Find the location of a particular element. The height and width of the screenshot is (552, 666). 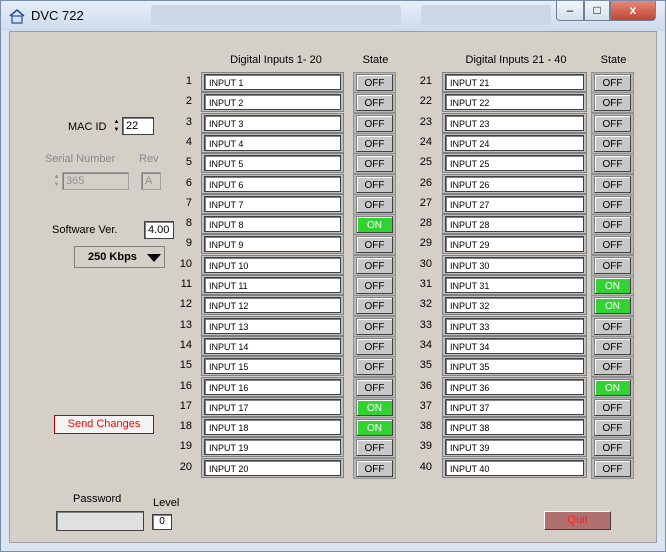

row-number: 36 is located at coordinates (425, 385).